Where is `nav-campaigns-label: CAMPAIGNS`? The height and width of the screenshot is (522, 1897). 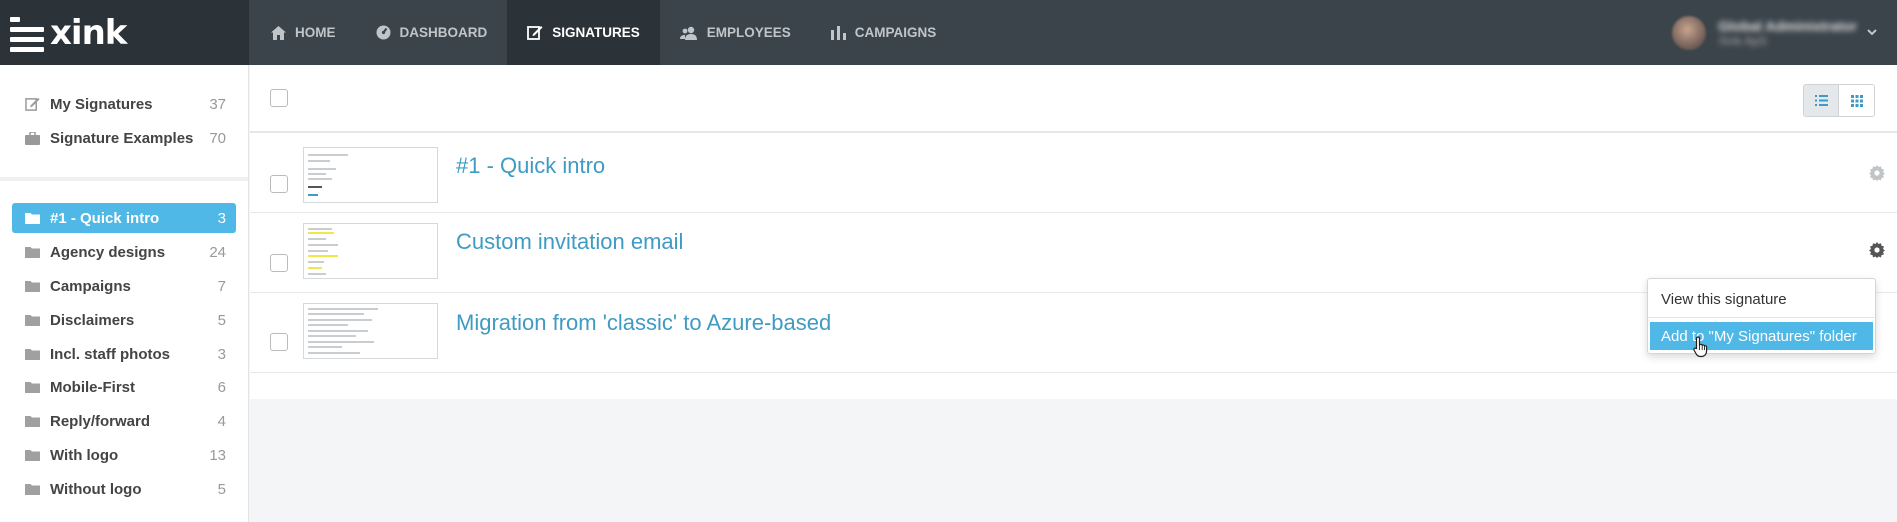
nav-campaigns-label: CAMPAIGNS is located at coordinates (895, 32).